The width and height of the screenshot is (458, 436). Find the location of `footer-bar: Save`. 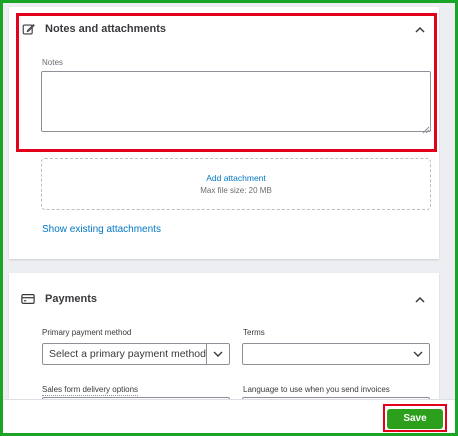

footer-bar: Save is located at coordinates (229, 416).